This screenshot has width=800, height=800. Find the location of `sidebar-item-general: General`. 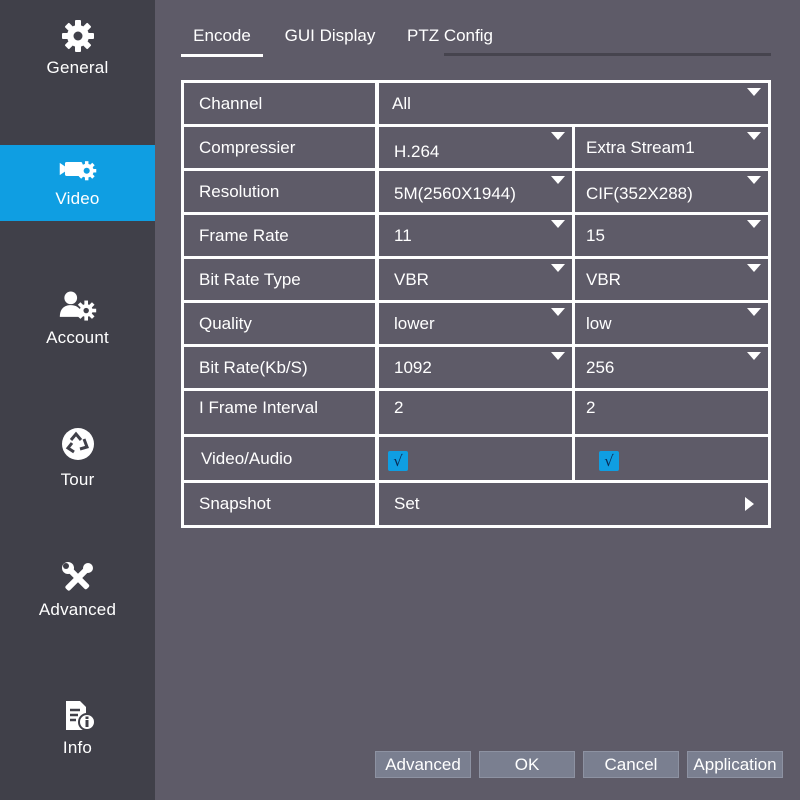

sidebar-item-general: General is located at coordinates (77, 54).